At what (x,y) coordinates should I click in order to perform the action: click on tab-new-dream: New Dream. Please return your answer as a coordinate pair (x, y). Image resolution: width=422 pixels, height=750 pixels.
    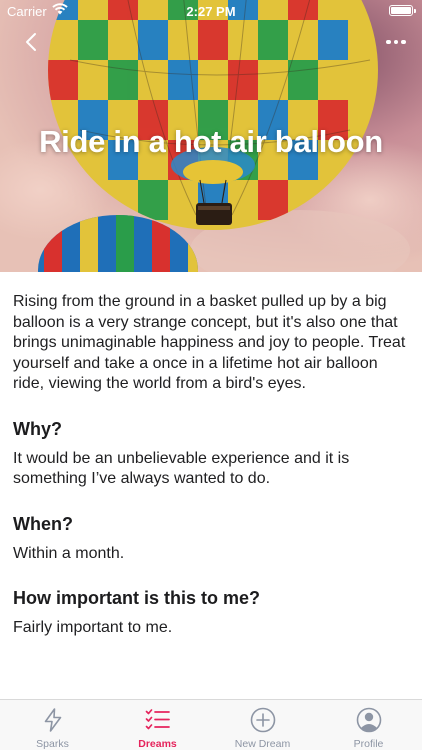
    Looking at the image, I should click on (262, 725).